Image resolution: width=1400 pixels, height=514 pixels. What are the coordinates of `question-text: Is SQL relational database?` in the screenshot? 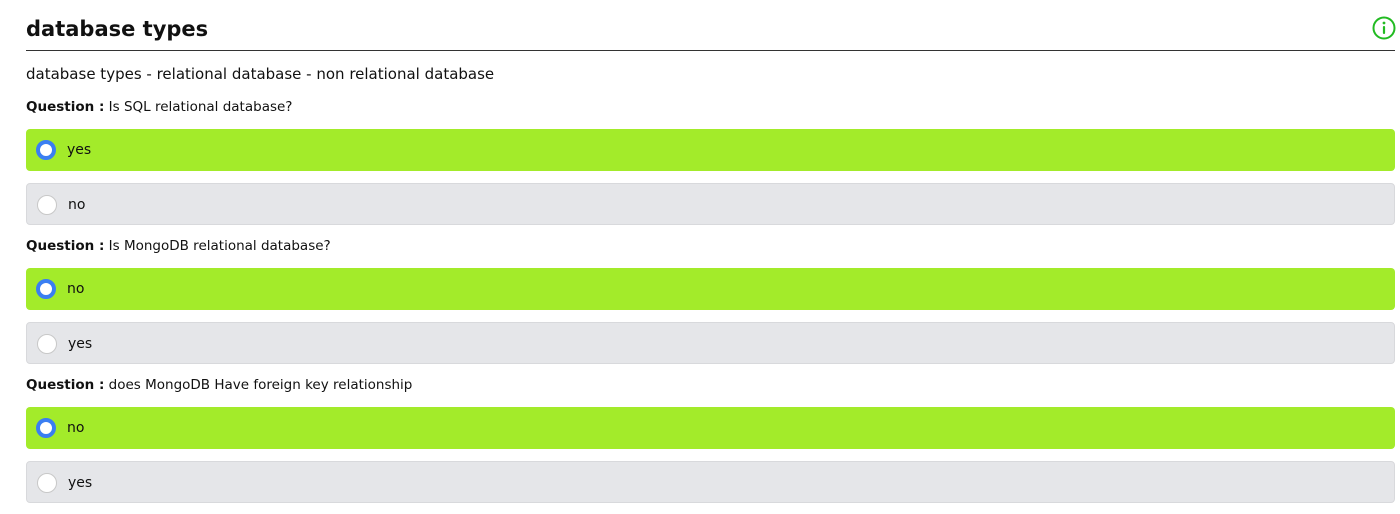 It's located at (200, 107).